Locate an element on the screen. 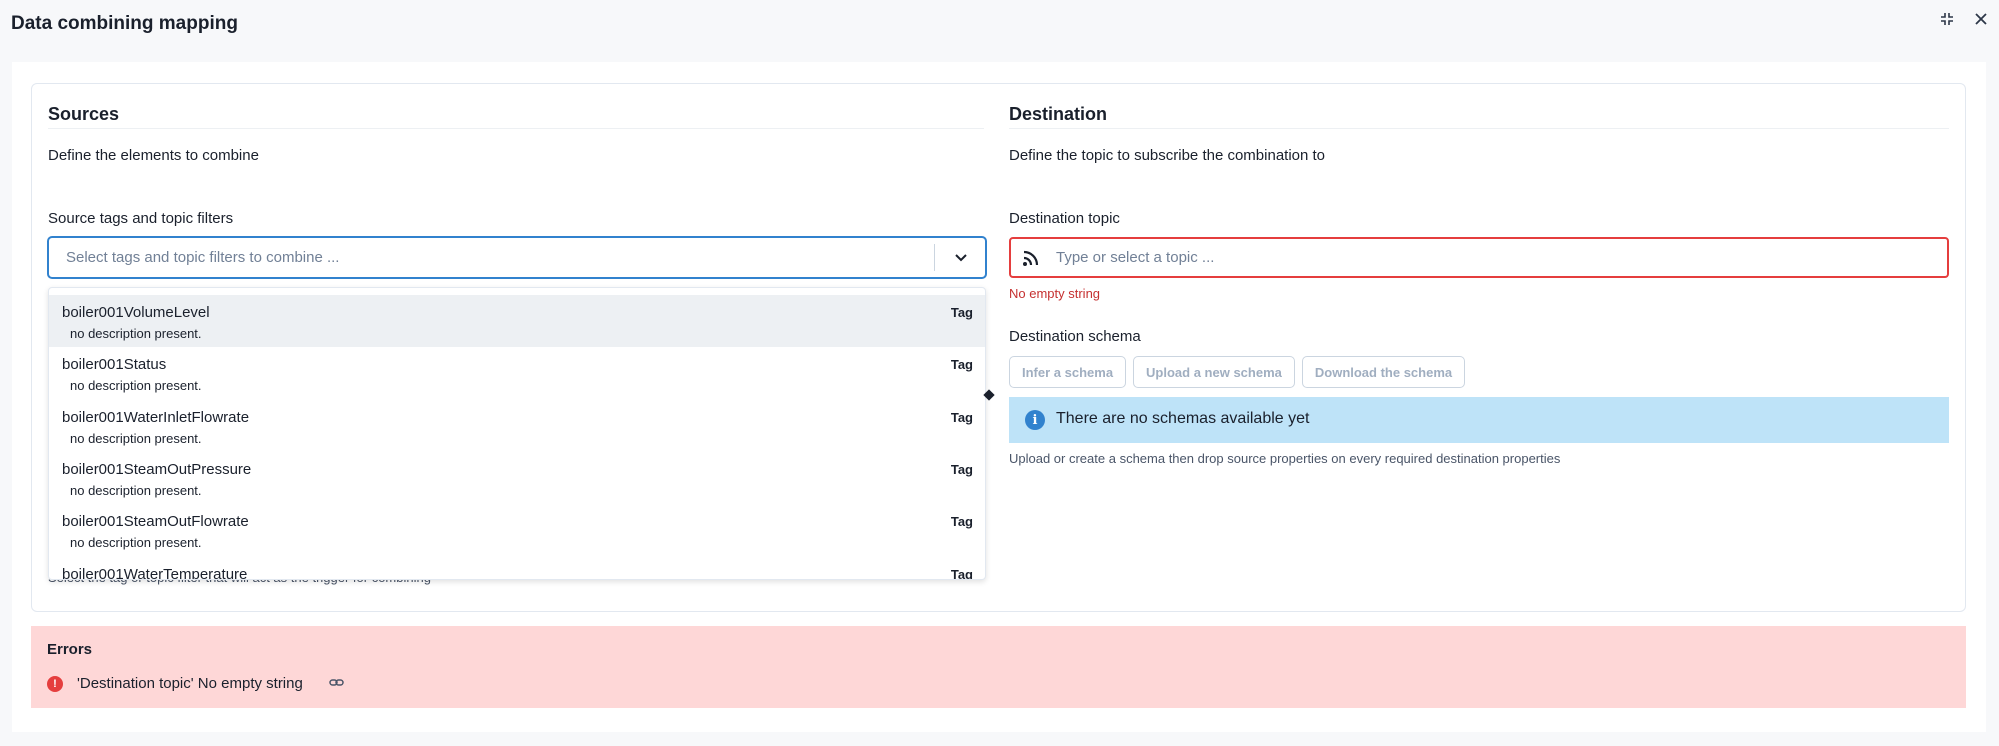 This screenshot has height=746, width=1999. sources-title: Sources is located at coordinates (84, 114).